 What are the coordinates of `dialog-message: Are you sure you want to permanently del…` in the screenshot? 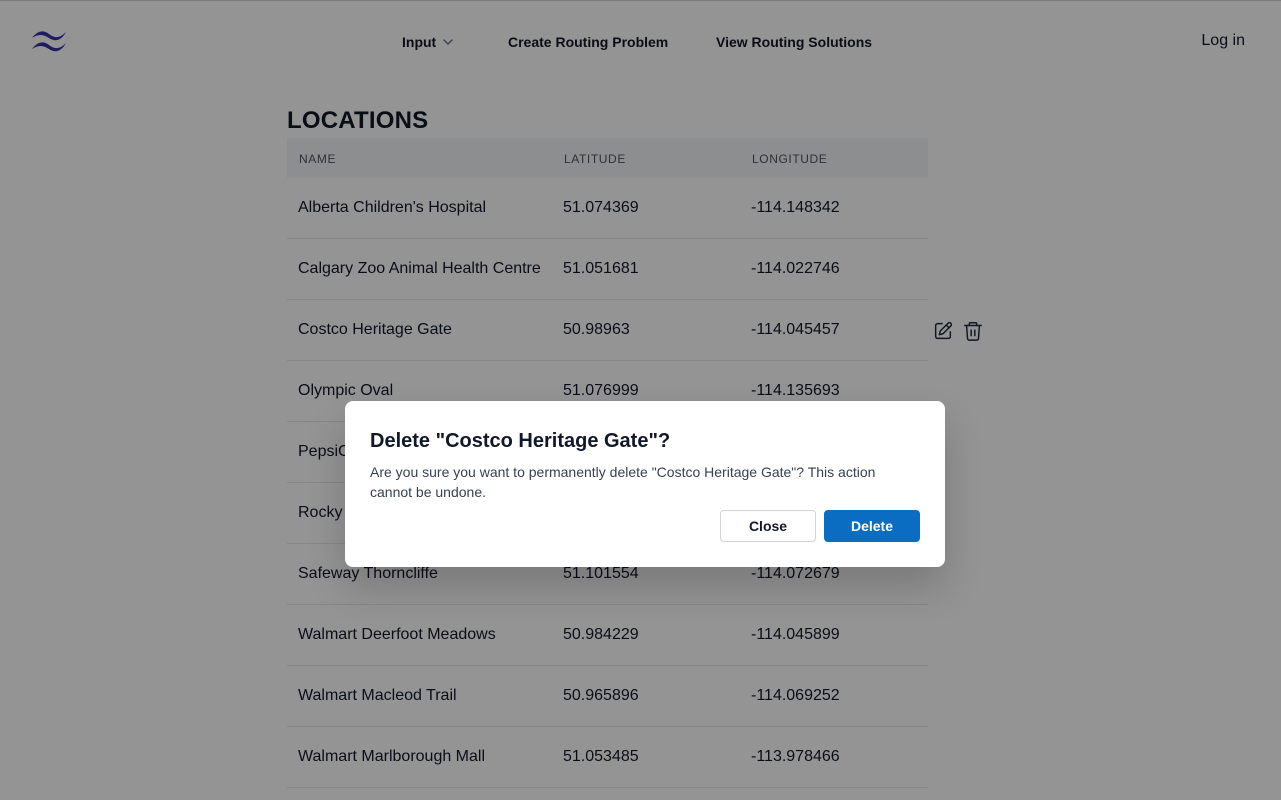 It's located at (623, 482).